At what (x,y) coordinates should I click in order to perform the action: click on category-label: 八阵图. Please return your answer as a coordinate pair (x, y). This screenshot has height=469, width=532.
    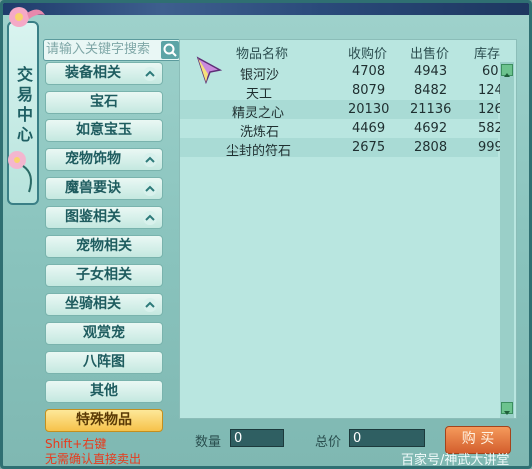
    Looking at the image, I should click on (104, 362).